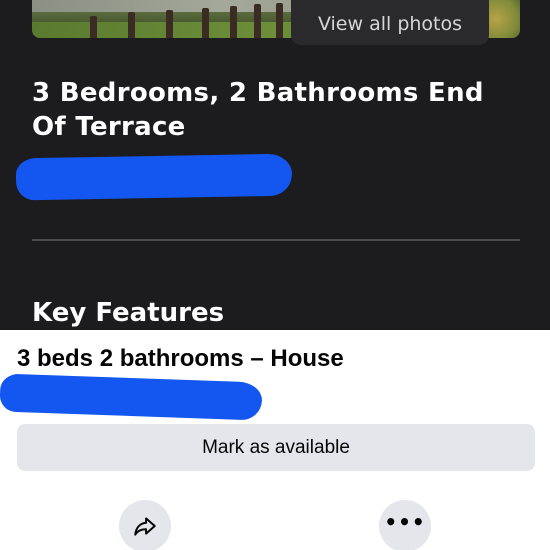 This screenshot has height=550, width=550. I want to click on share-arrow-icon, so click(145, 526).